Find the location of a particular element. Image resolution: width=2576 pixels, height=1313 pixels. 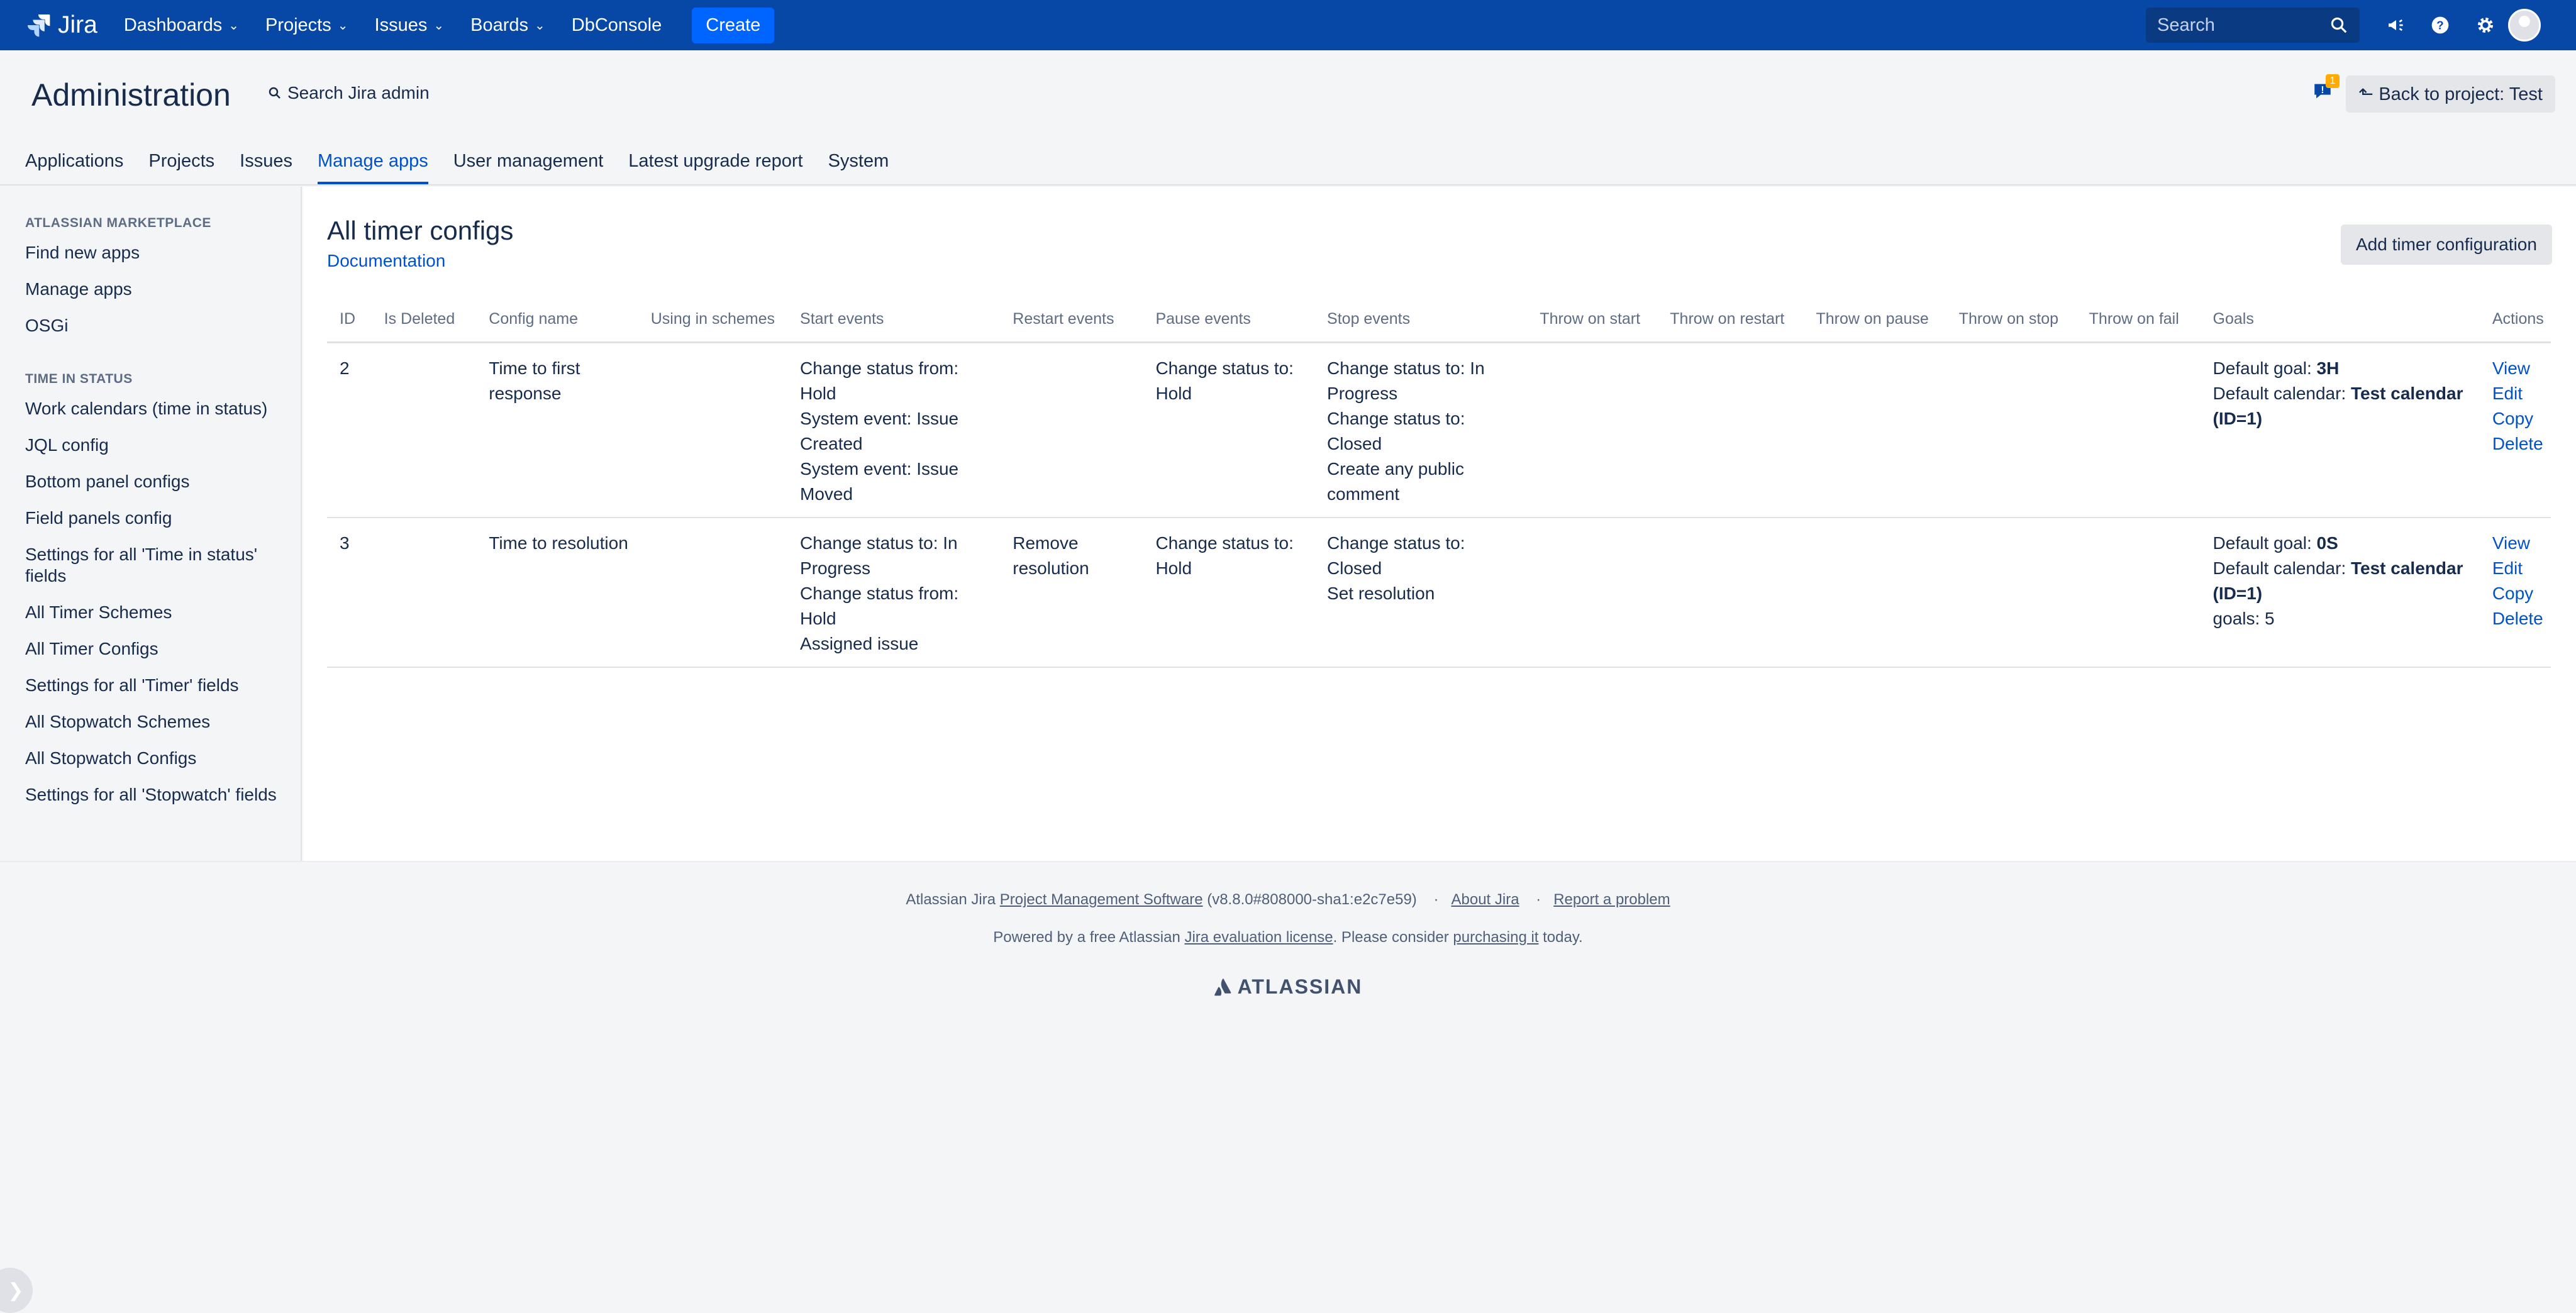

tab-latest-upgrade-report: Latest upgrade report is located at coordinates (715, 167).